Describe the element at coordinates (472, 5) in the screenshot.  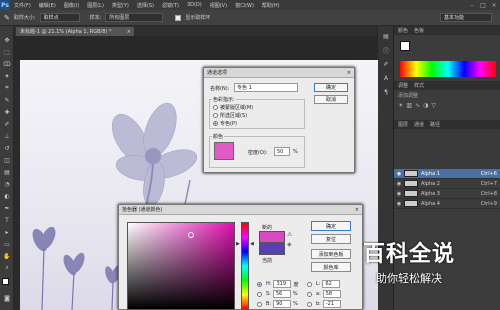
I see `minimize-icon: –` at that location.